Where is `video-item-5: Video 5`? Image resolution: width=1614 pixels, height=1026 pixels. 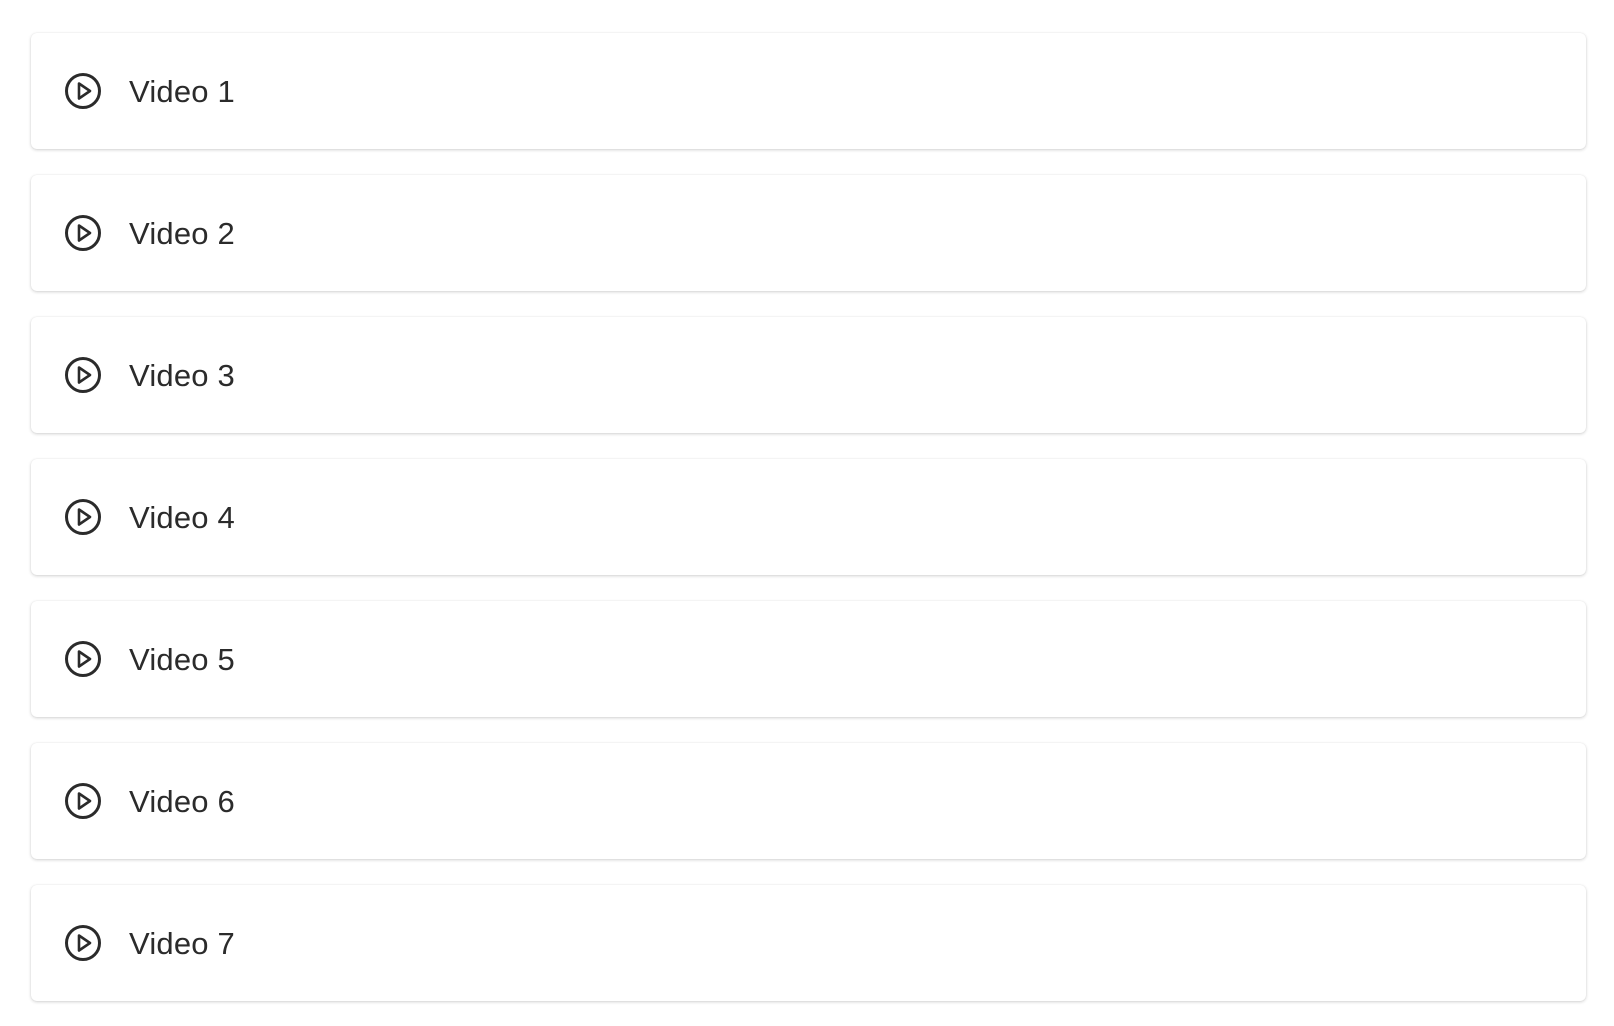
video-item-5: Video 5 is located at coordinates (808, 659).